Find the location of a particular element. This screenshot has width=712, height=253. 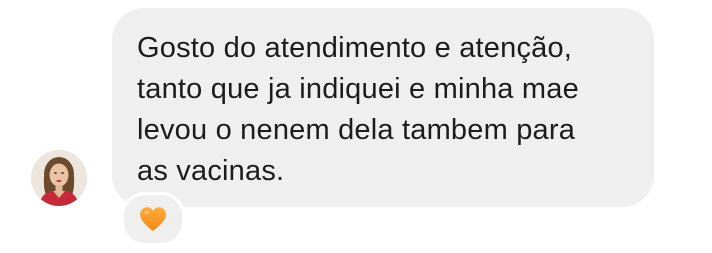

orange-heart-icon is located at coordinates (153, 219).